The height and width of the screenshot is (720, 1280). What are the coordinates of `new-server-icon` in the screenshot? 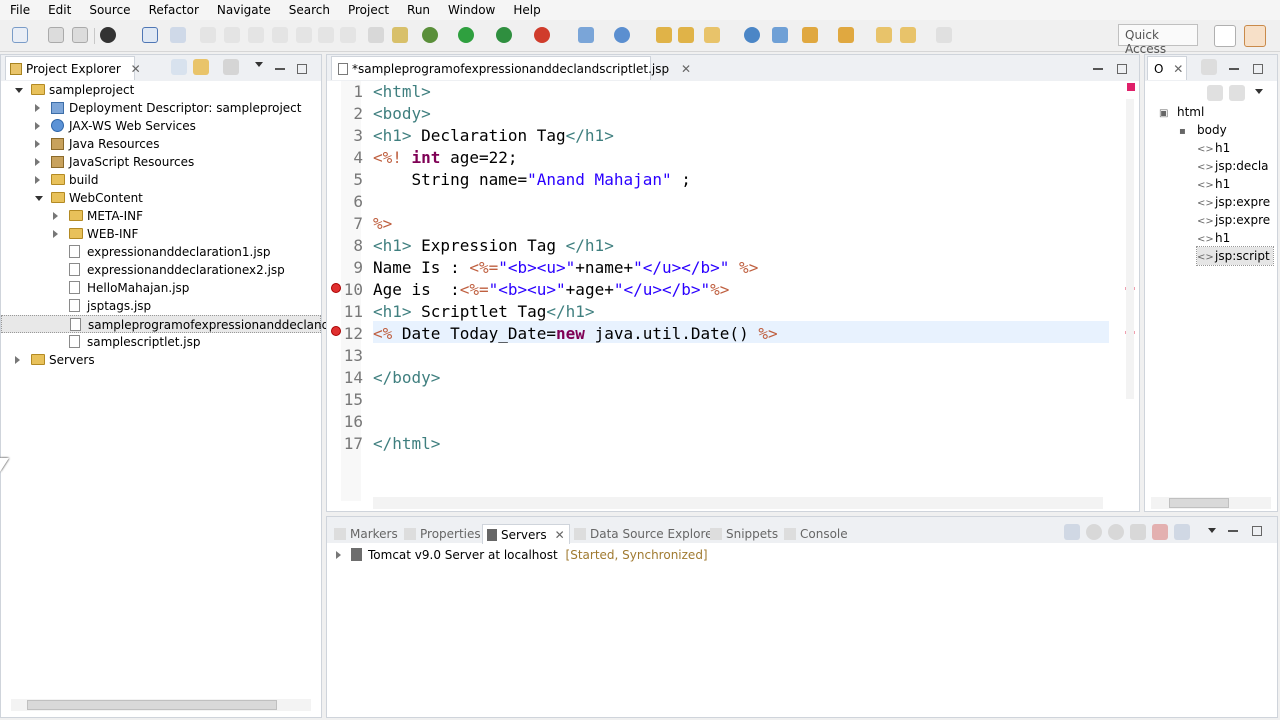 It's located at (586, 35).